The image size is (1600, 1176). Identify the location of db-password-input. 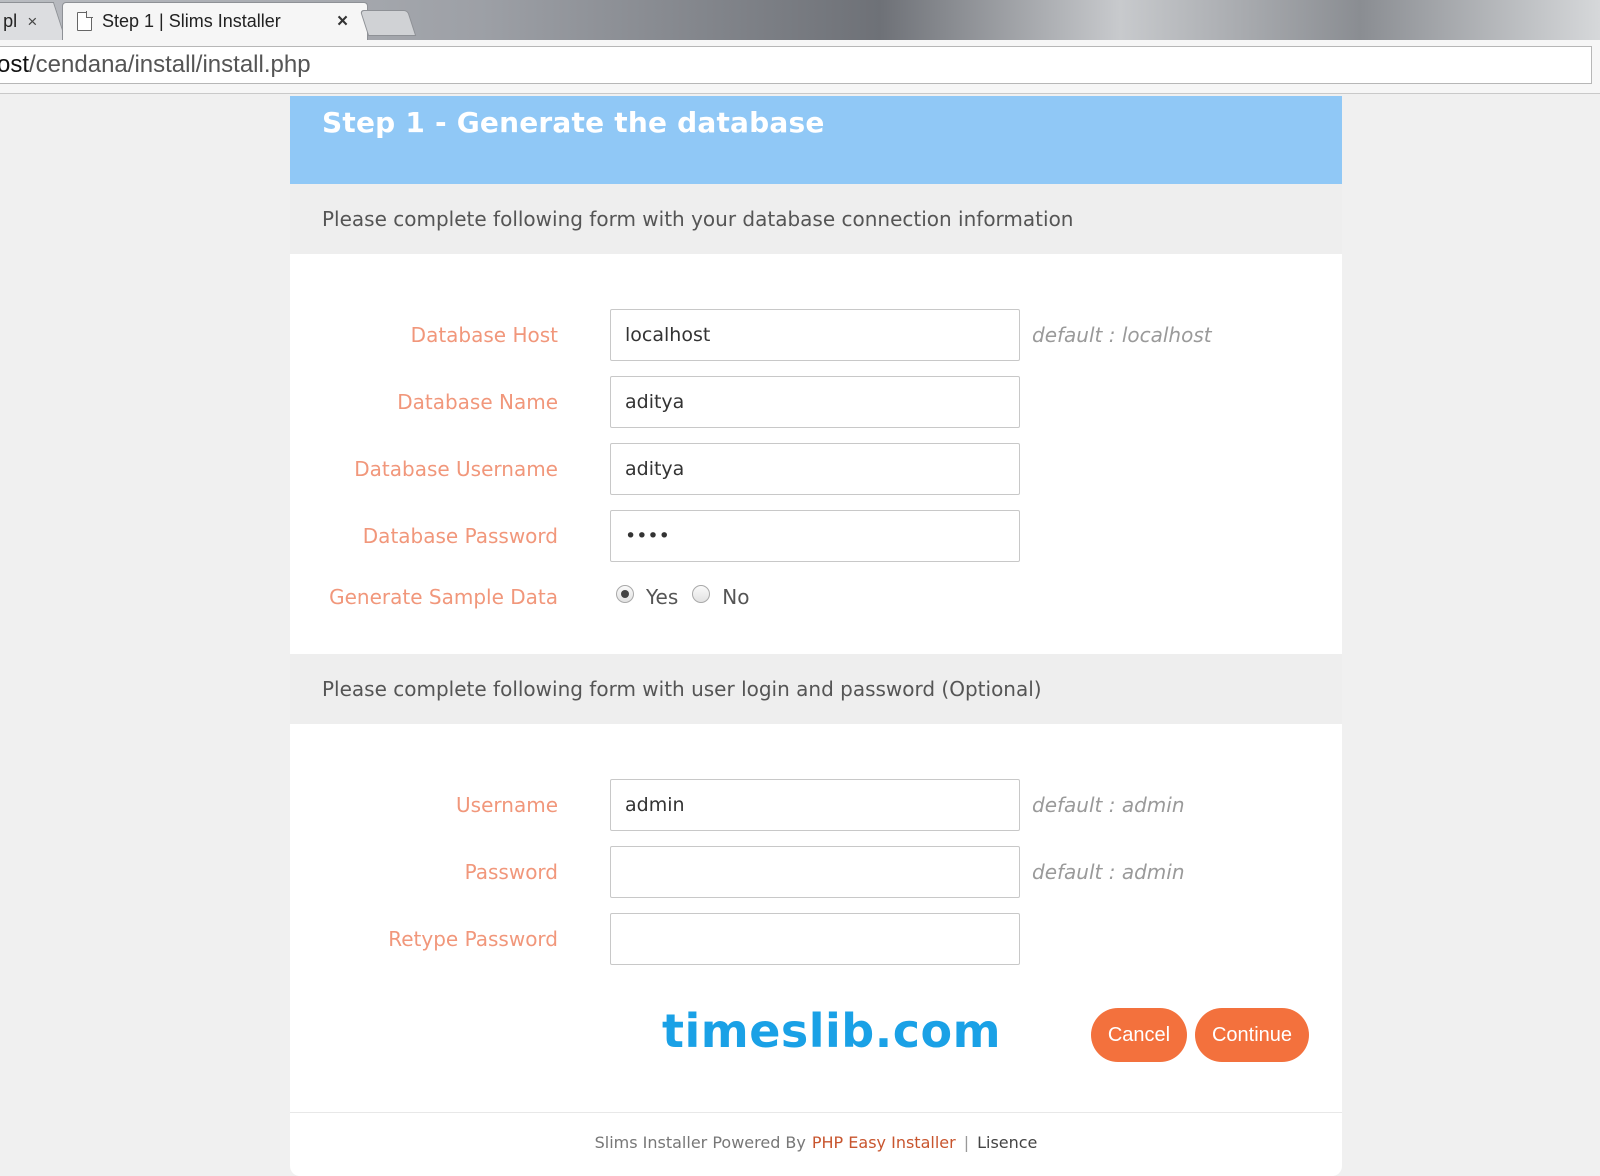
(815, 536).